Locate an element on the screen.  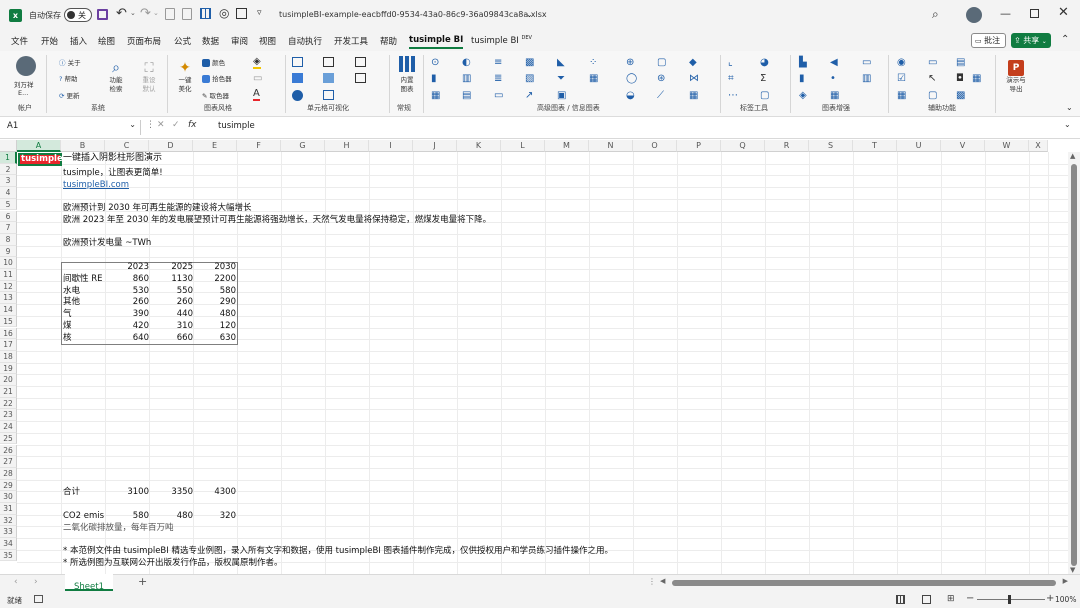
row-header: 28 is located at coordinates (8, 473).